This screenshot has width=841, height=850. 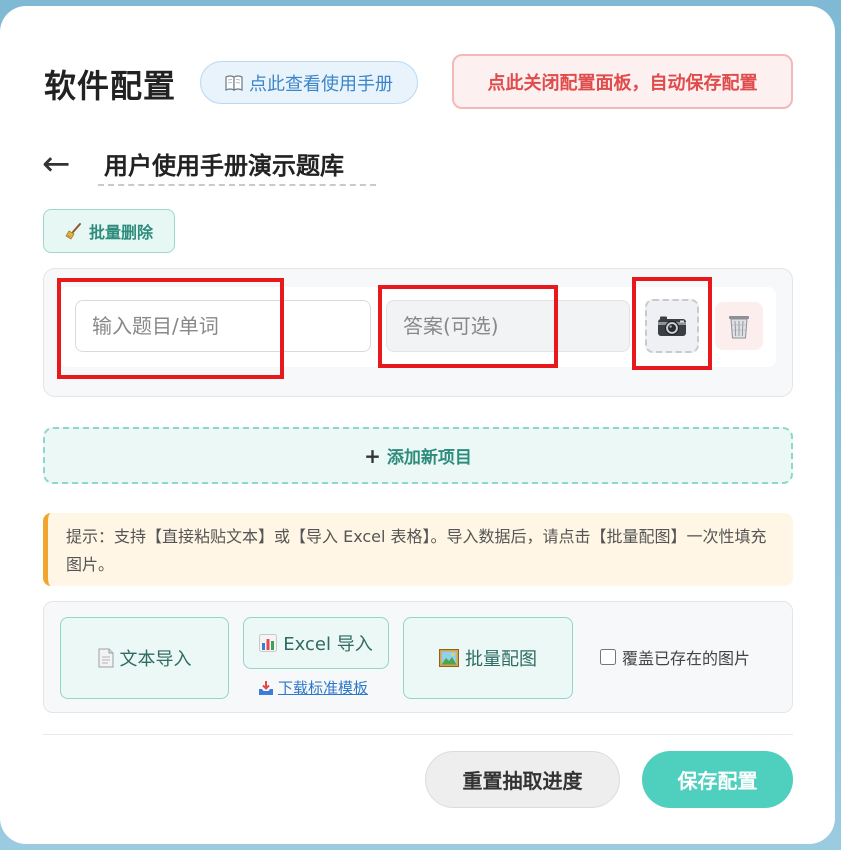 I want to click on excel-import-button: Excel 导入, so click(x=316, y=643).